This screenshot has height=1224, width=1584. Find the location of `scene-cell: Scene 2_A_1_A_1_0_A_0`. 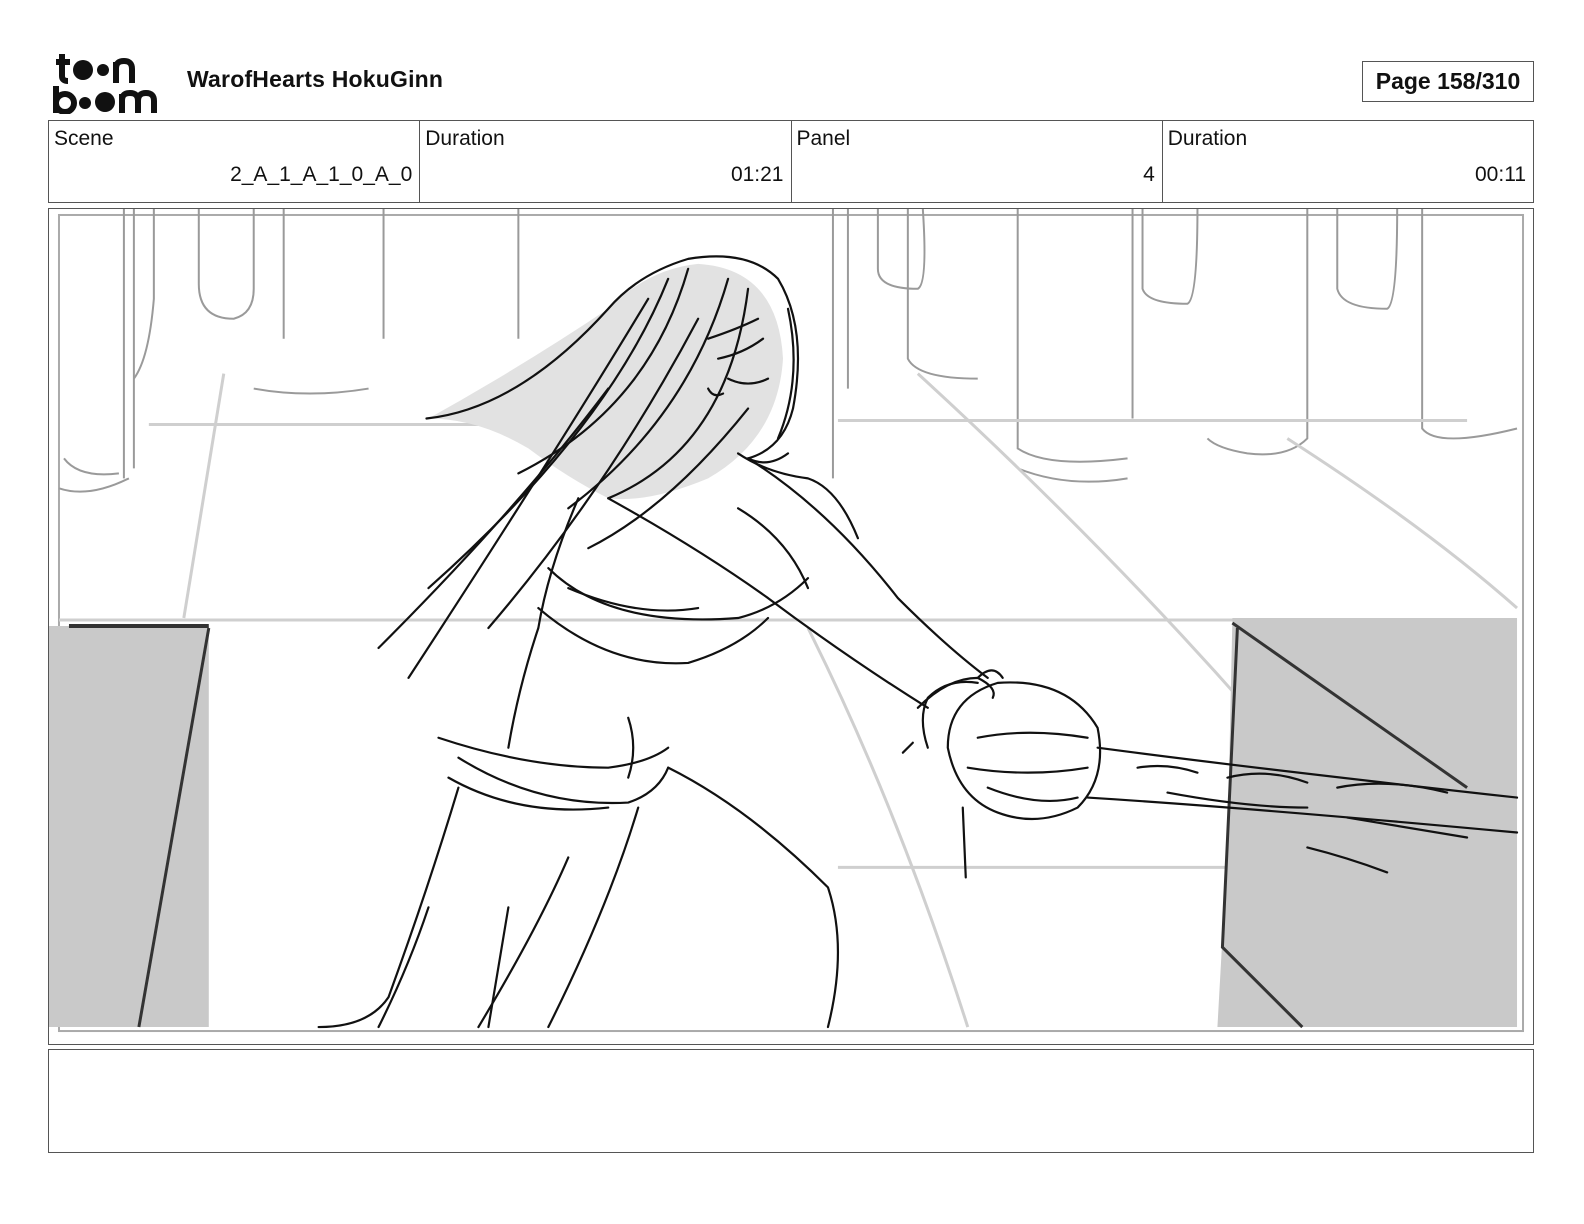

scene-cell: Scene 2_A_1_A_1_0_A_0 is located at coordinates (235, 161).